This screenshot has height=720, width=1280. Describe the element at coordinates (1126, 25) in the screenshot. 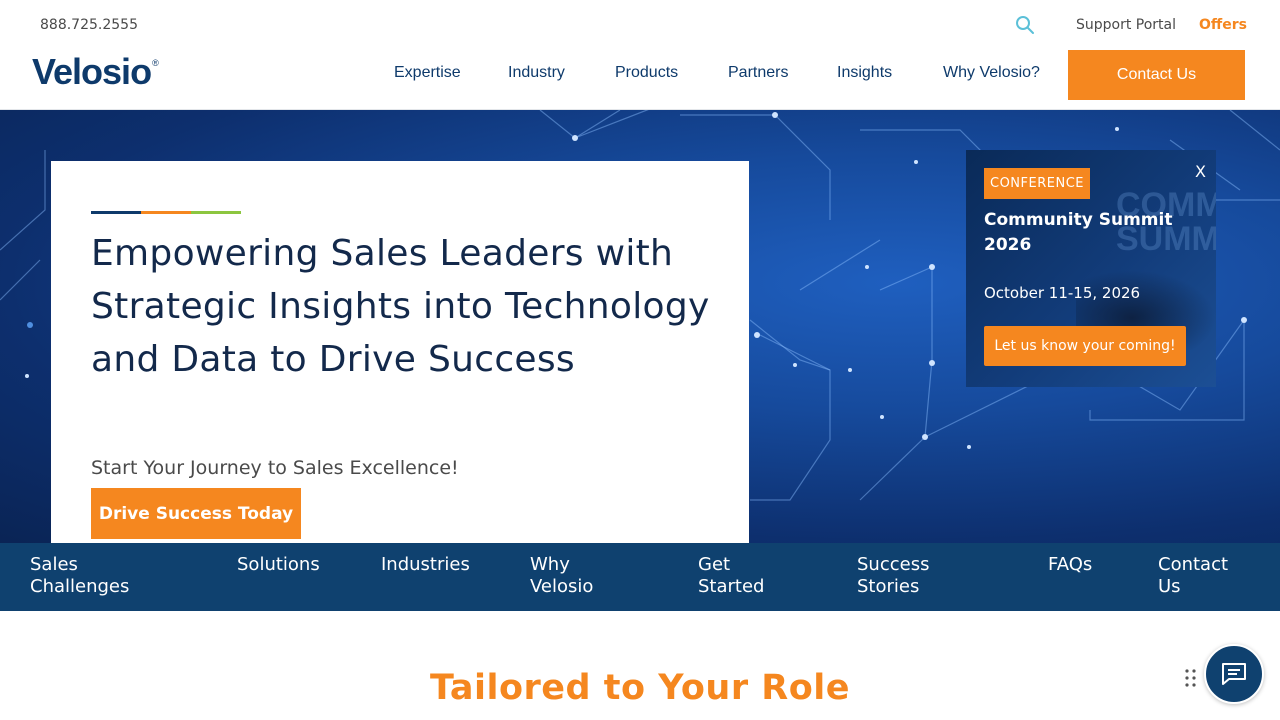

I see `support-portal-link: Support Portal` at that location.